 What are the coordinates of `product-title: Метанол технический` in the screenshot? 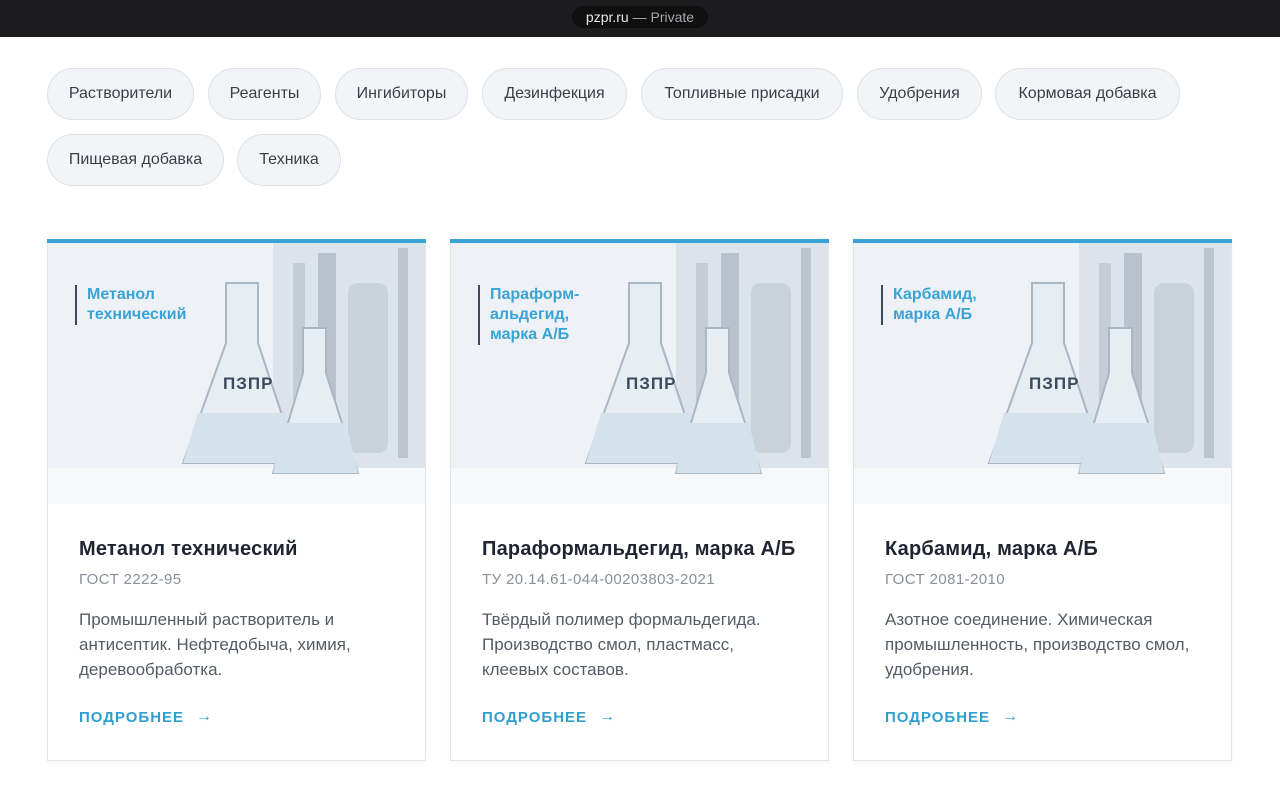 It's located at (188, 549).